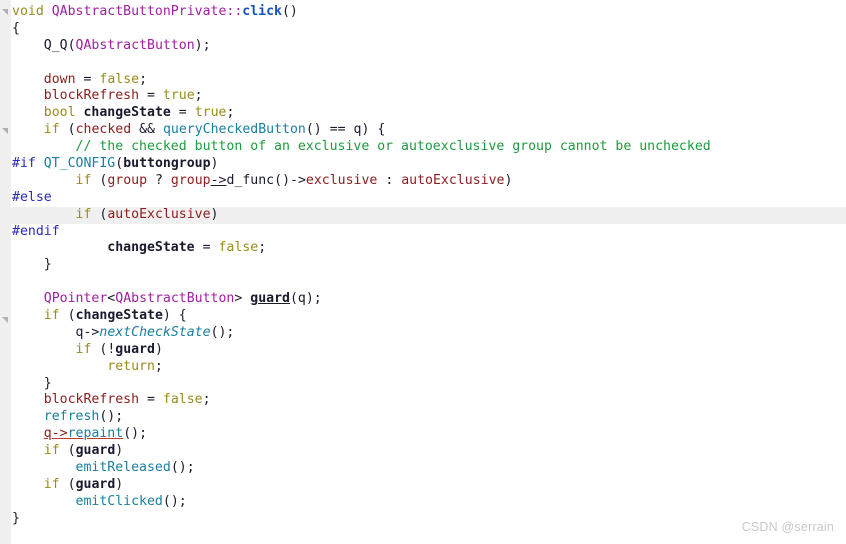  What do you see at coordinates (423, 333) in the screenshot?
I see `code-line: q->nextCheckState();` at bounding box center [423, 333].